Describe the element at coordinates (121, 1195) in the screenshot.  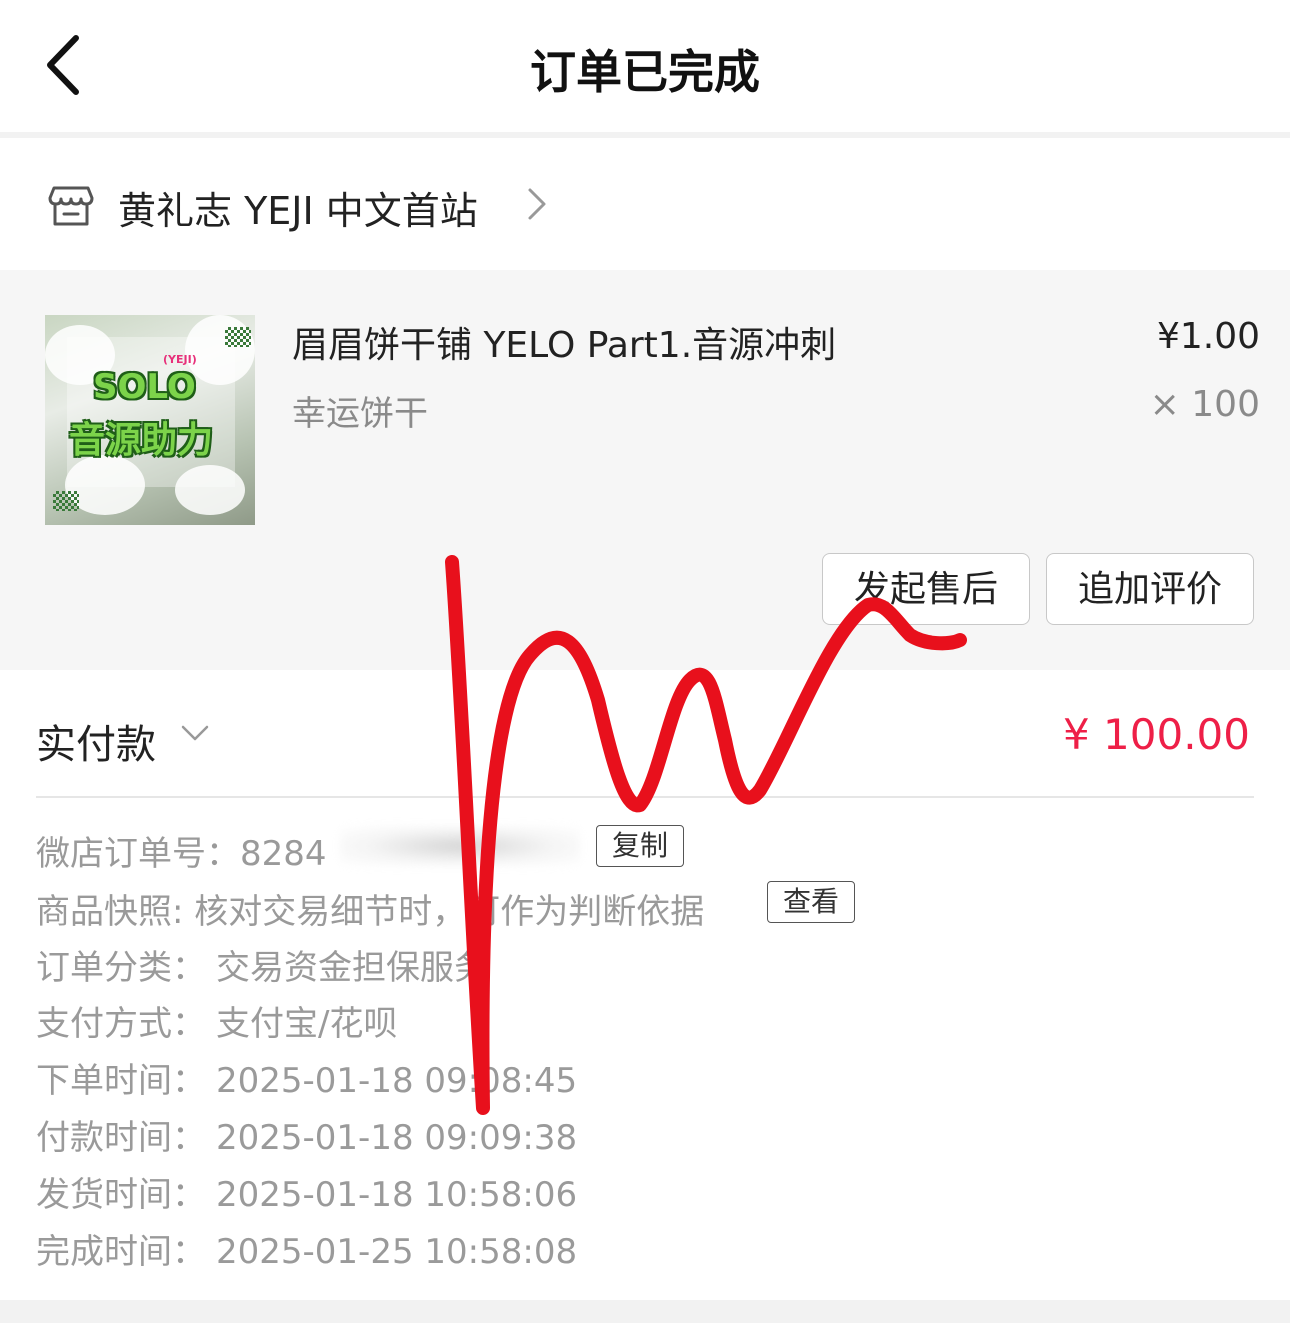
I see `shipping-time-label: 发货时间：` at that location.